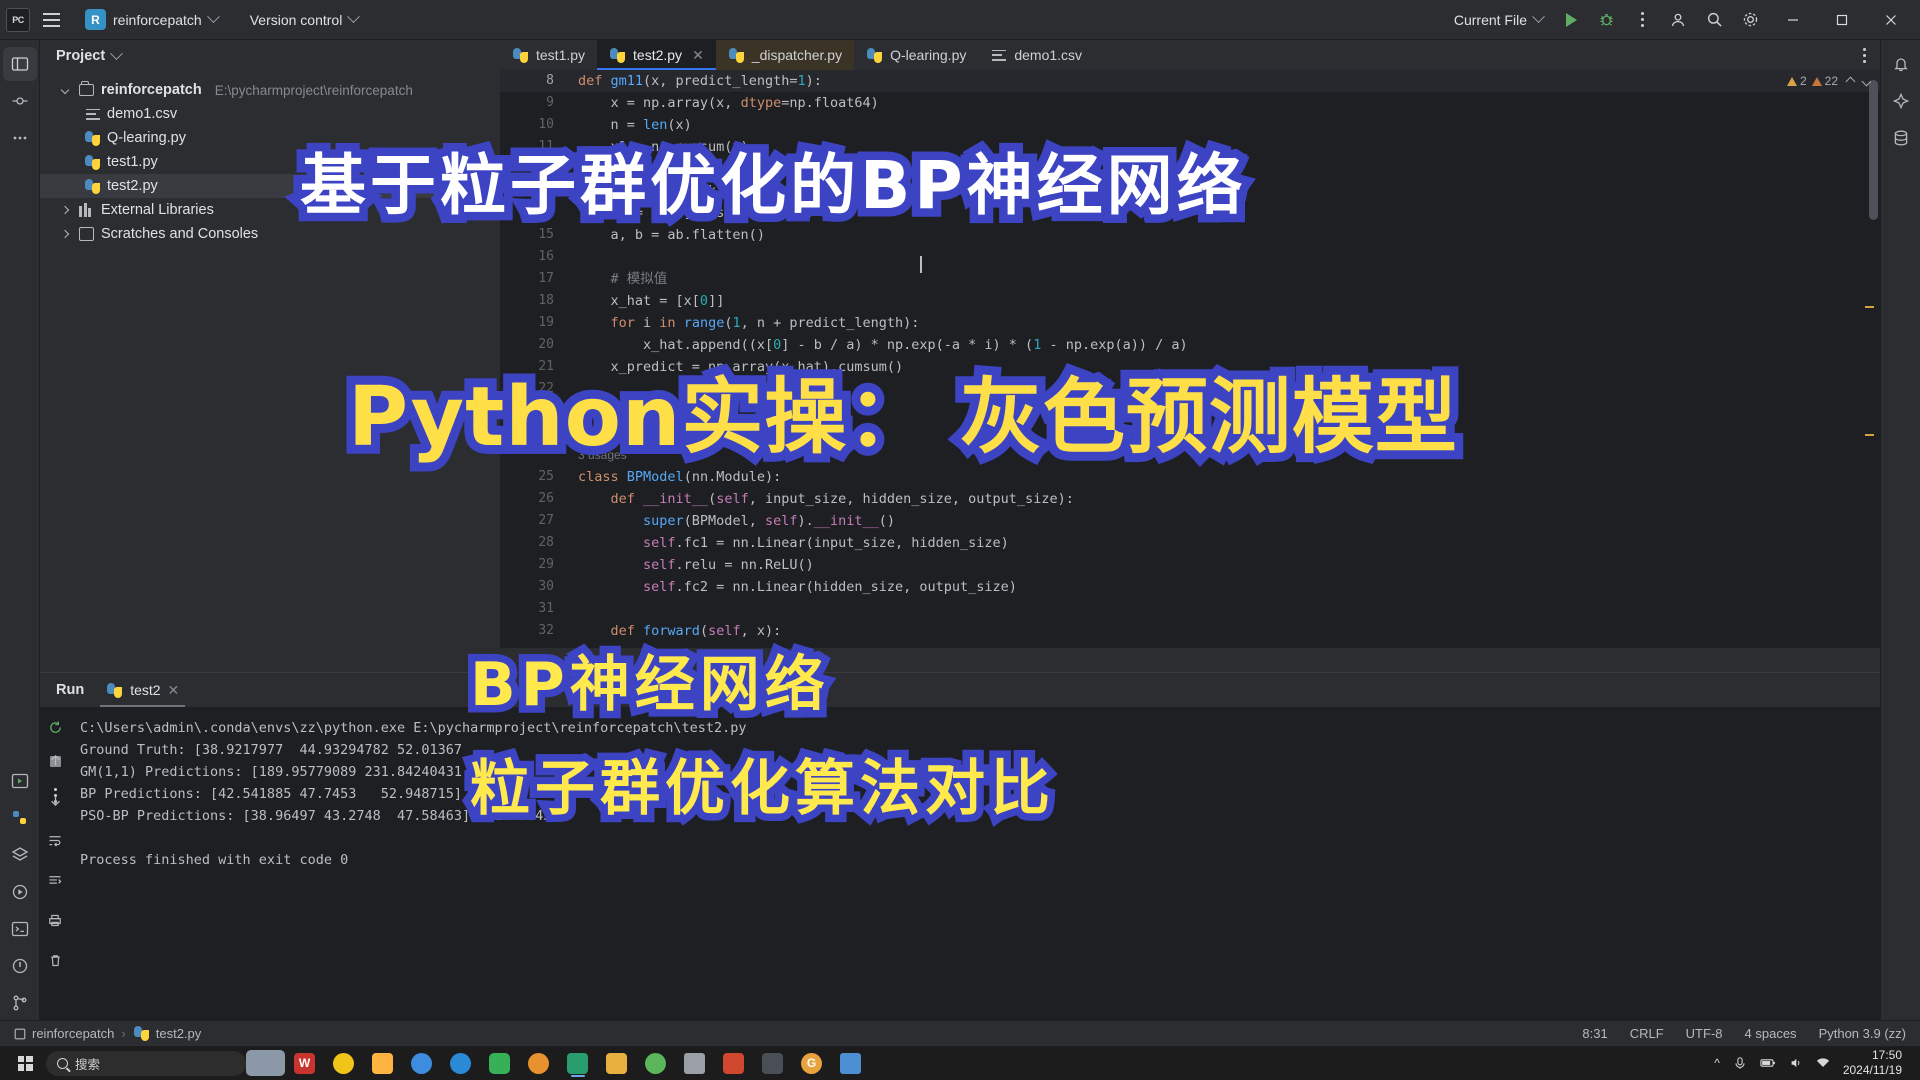  What do you see at coordinates (1594, 1033) in the screenshot?
I see `caret-position: 8:31` at bounding box center [1594, 1033].